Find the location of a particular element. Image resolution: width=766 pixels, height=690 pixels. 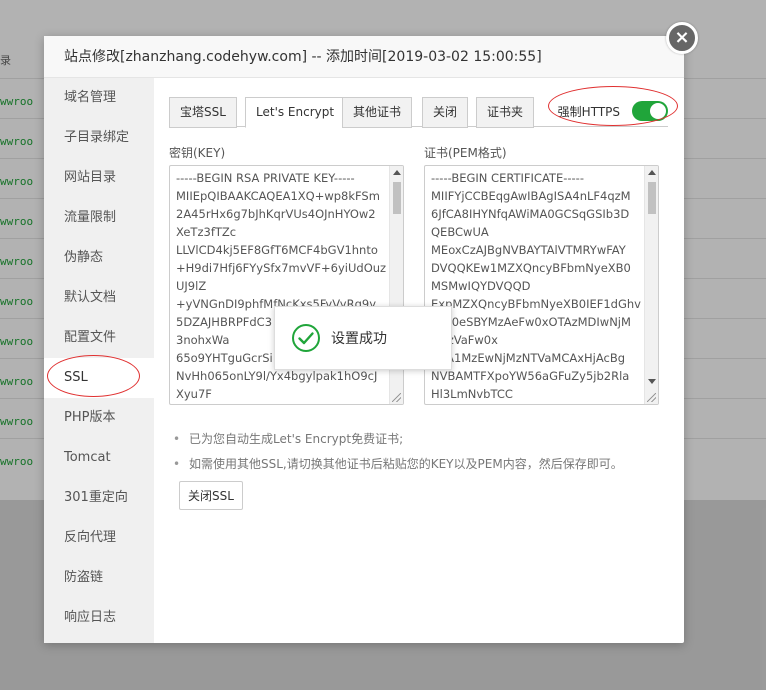

tab-cert-folder: 证书夹 is located at coordinates (505, 112).